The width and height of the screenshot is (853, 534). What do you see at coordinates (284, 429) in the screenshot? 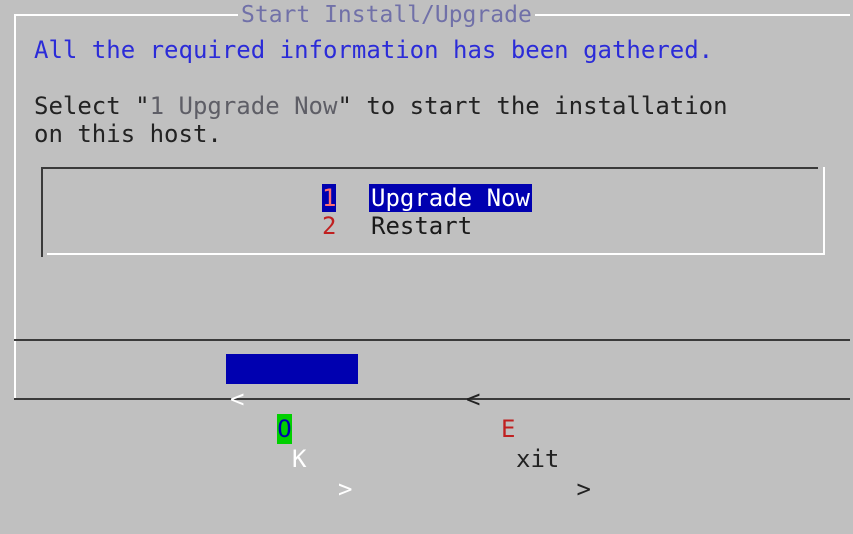
I see `ok-button-hotkey: O` at bounding box center [284, 429].